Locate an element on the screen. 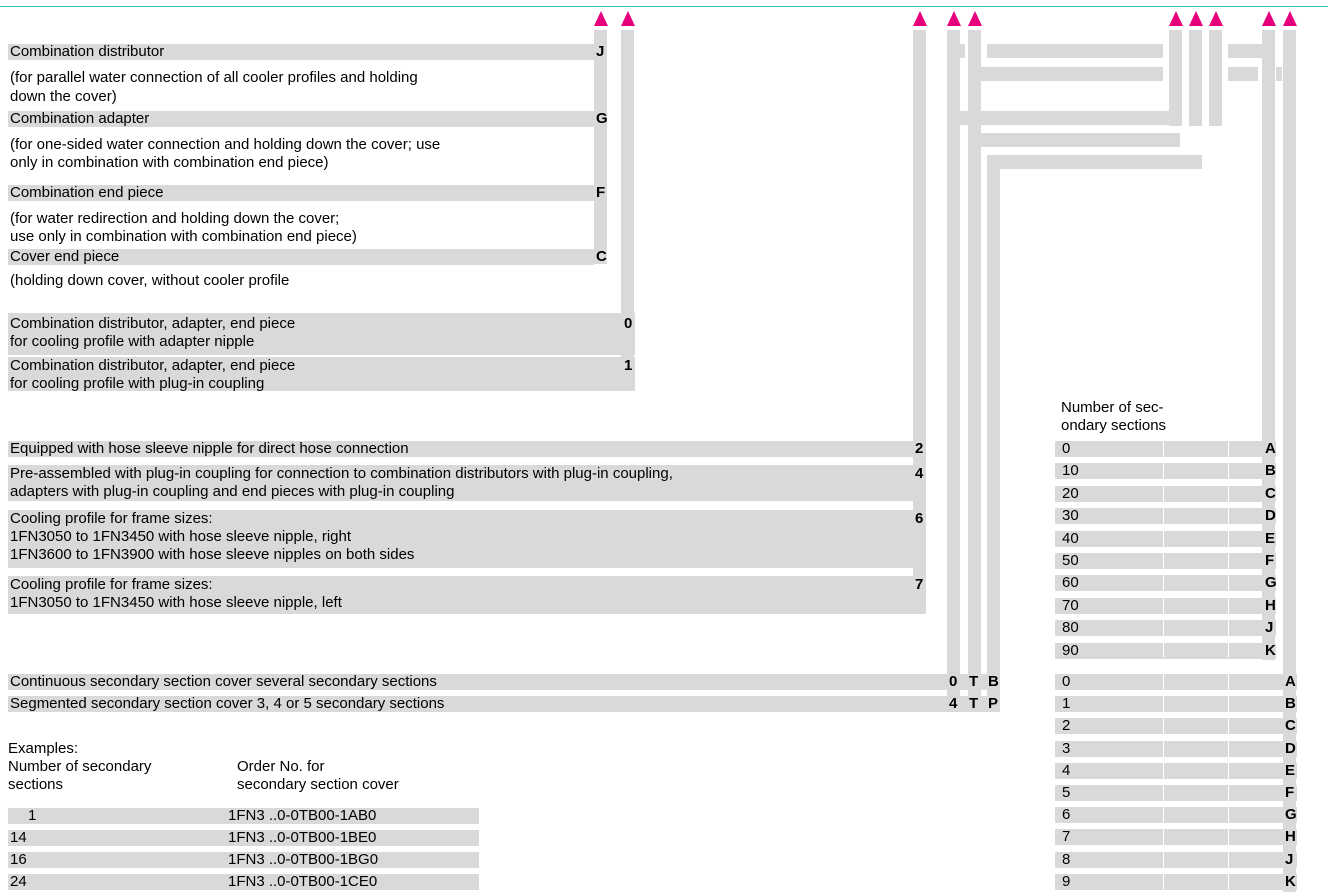 The width and height of the screenshot is (1328, 892). code-digit: 0 is located at coordinates (628, 323).